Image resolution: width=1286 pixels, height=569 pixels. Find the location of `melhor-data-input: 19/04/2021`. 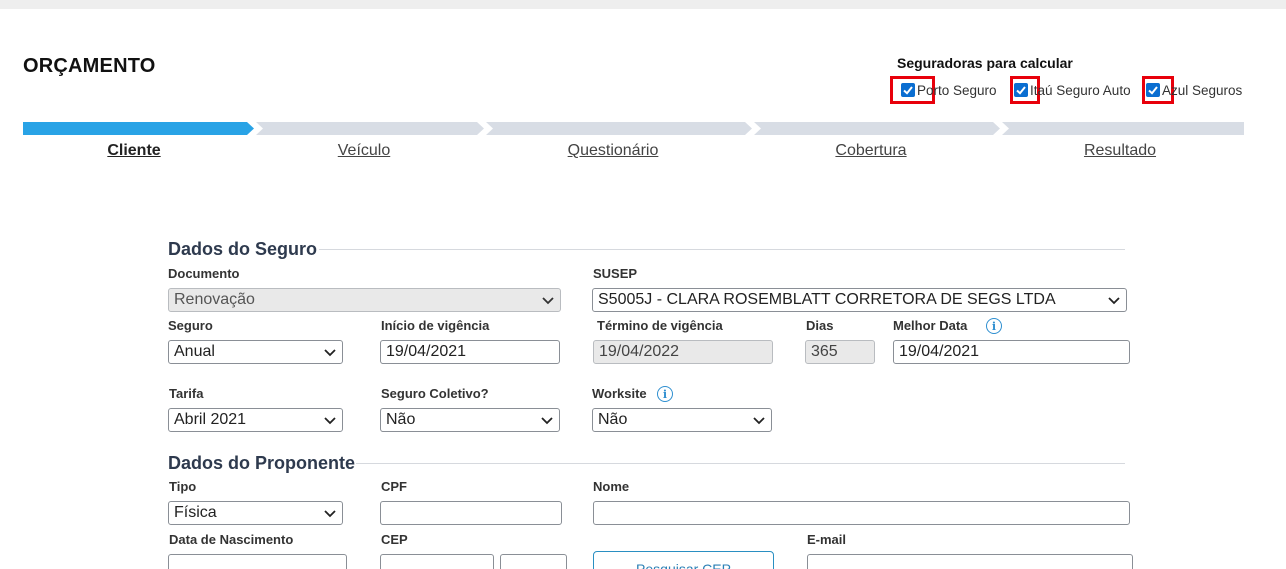

melhor-data-input: 19/04/2021 is located at coordinates (1011, 352).